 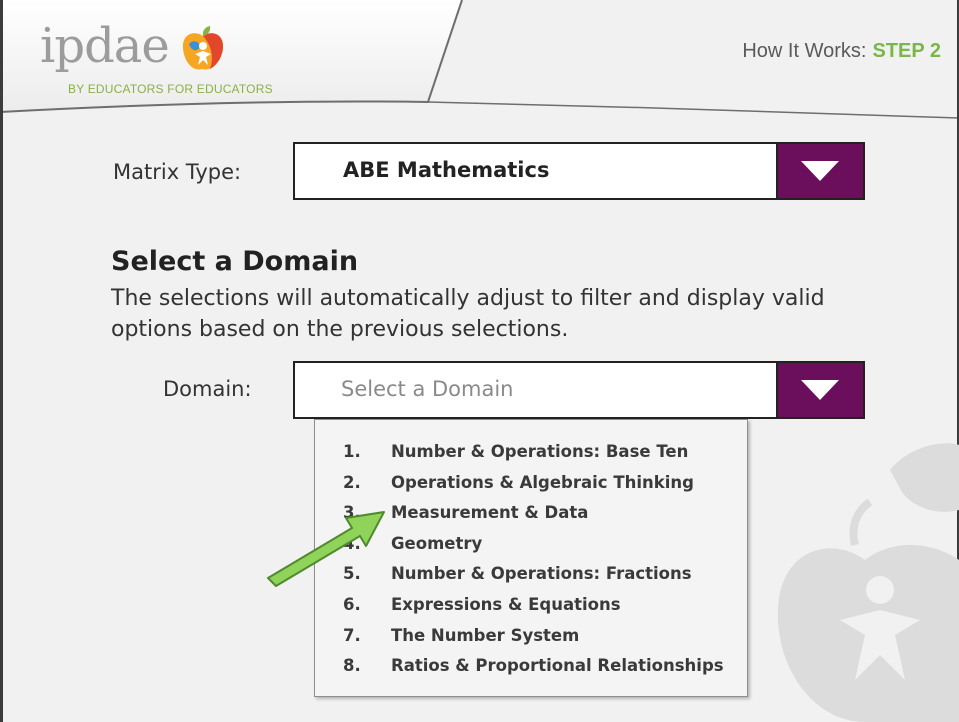 What do you see at coordinates (541, 574) in the screenshot?
I see `option-label: Number & Operations: Fractions` at bounding box center [541, 574].